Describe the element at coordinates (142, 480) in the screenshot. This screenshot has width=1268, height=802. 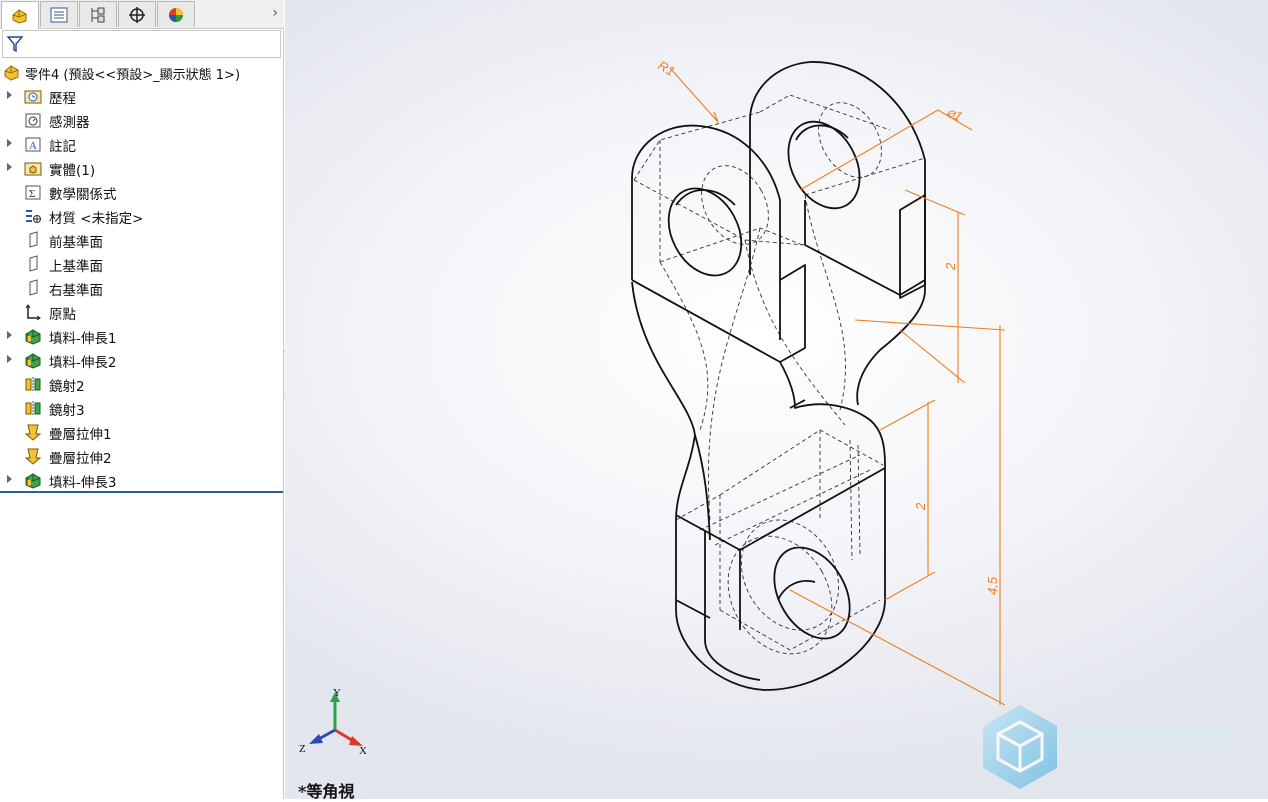
I see `tree-item-extrude: 填料-伸長3` at that location.